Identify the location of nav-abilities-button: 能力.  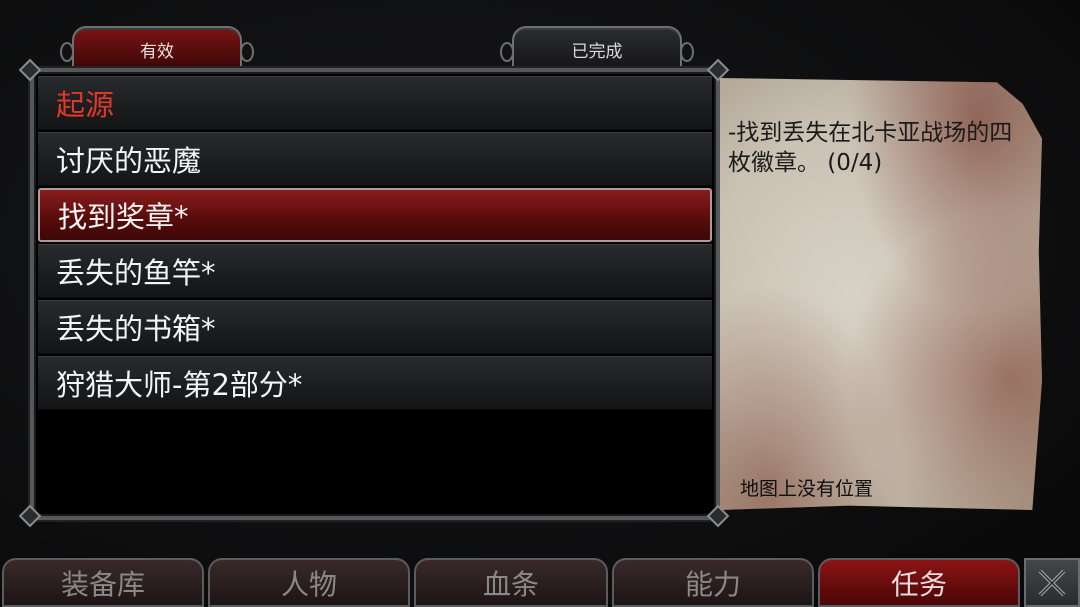
(713, 582).